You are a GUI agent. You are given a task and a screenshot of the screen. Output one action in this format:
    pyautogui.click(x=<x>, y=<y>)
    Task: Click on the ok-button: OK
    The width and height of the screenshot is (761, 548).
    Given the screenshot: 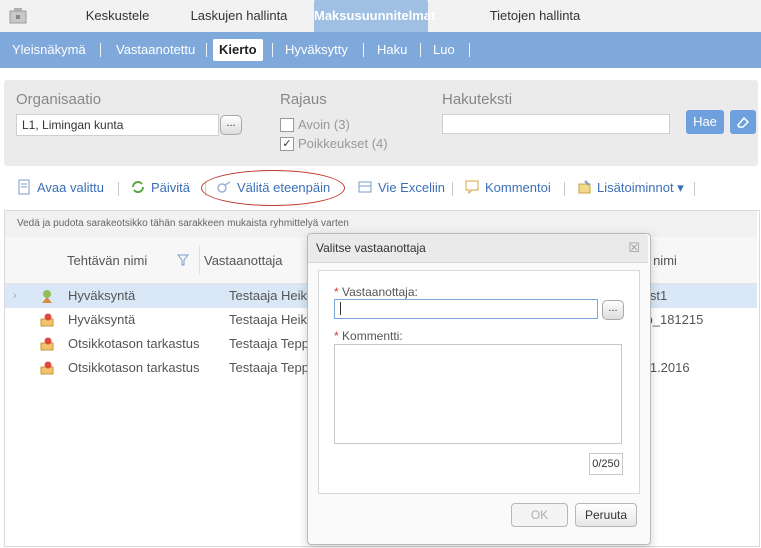 What is the action you would take?
    pyautogui.click(x=539, y=515)
    